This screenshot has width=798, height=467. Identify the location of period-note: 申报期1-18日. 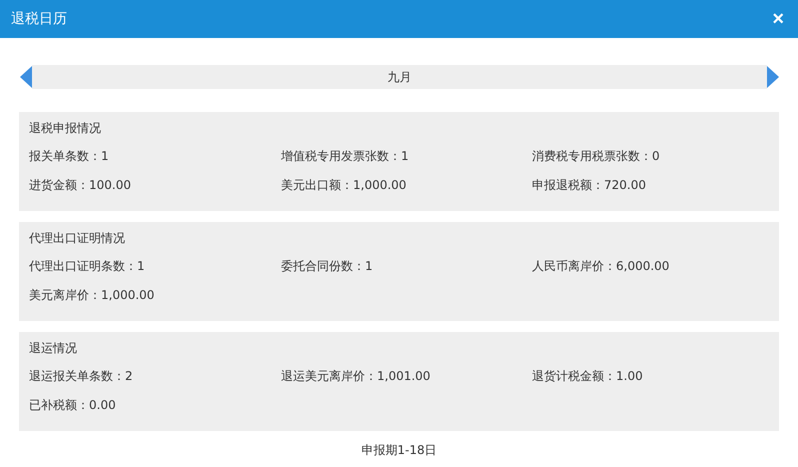
(399, 450).